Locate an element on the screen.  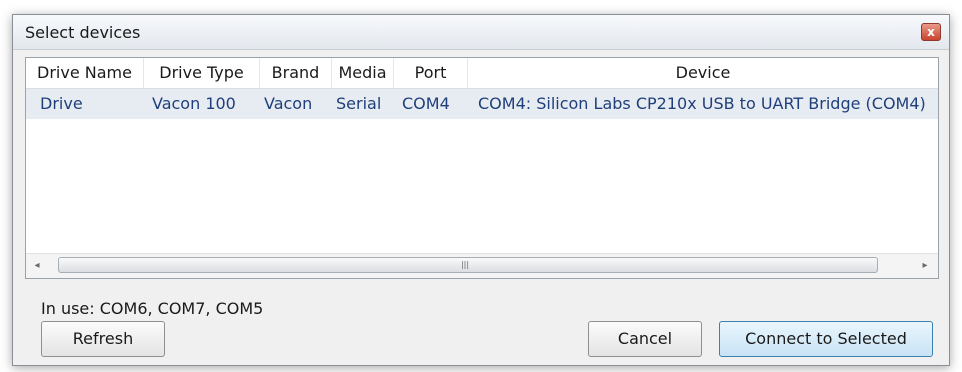
column-header-brand: Brand is located at coordinates (296, 73).